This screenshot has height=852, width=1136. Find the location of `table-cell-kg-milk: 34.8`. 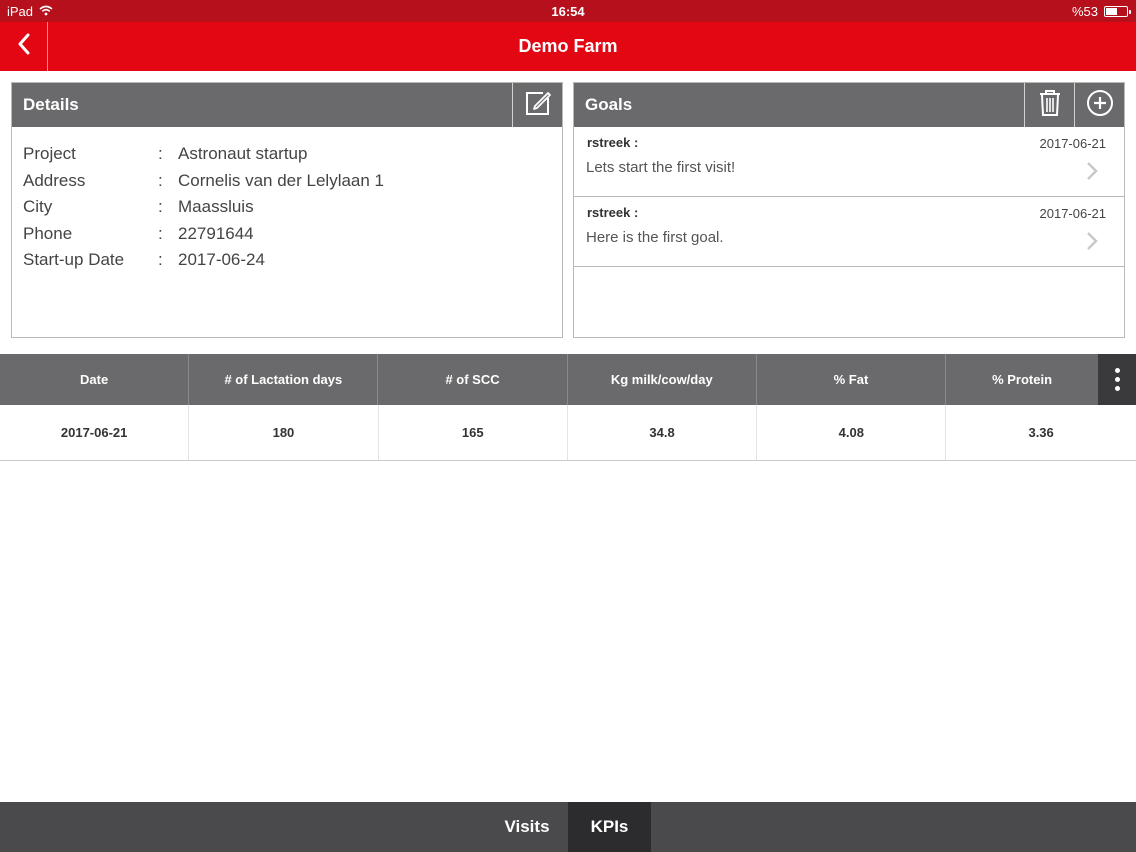

table-cell-kg-milk: 34.8 is located at coordinates (663, 432).